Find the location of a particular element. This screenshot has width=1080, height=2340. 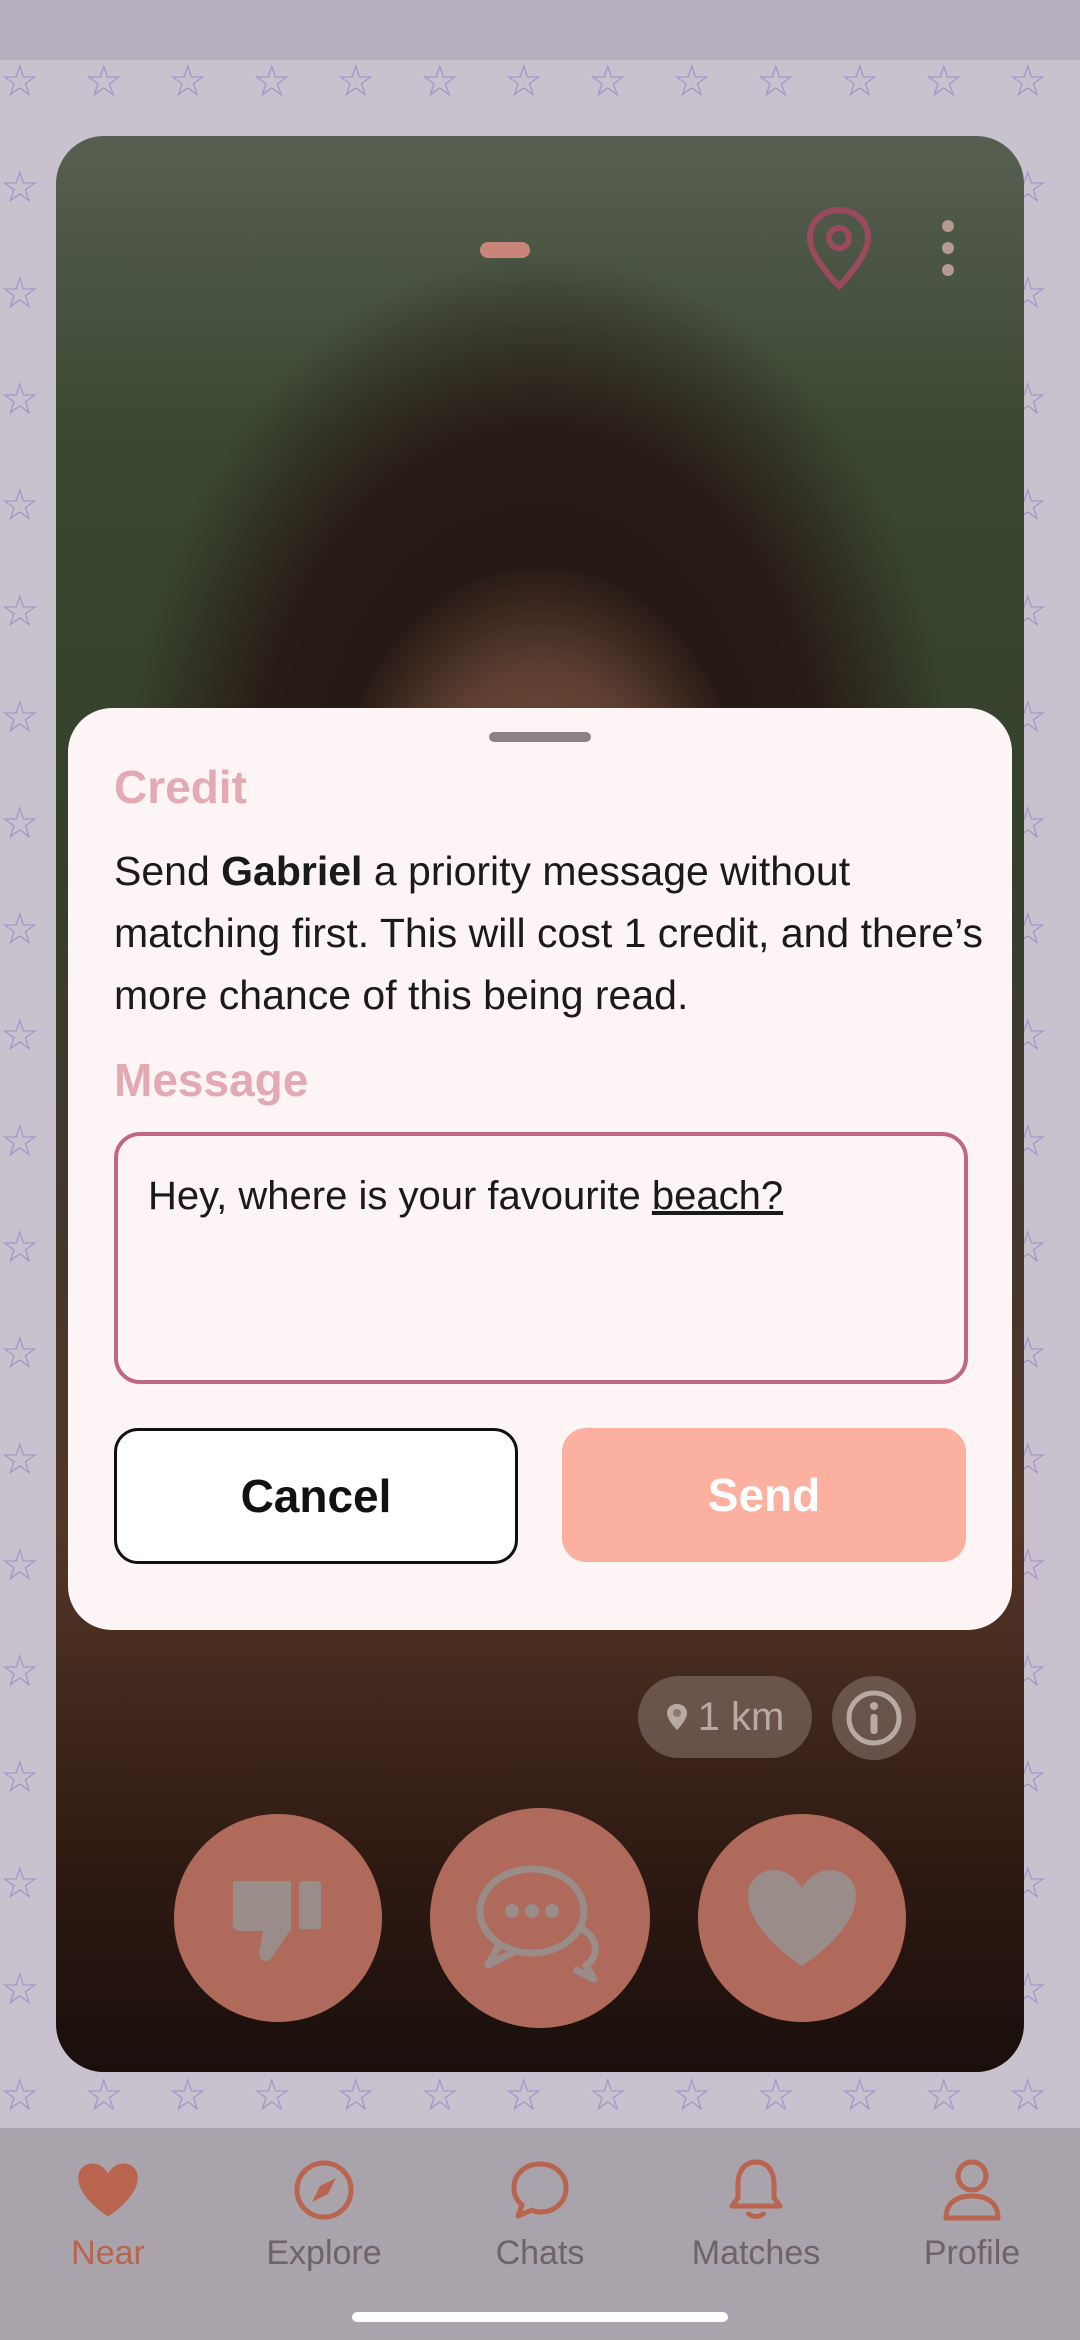

chat-bubble-icon is located at coordinates (540, 2190).